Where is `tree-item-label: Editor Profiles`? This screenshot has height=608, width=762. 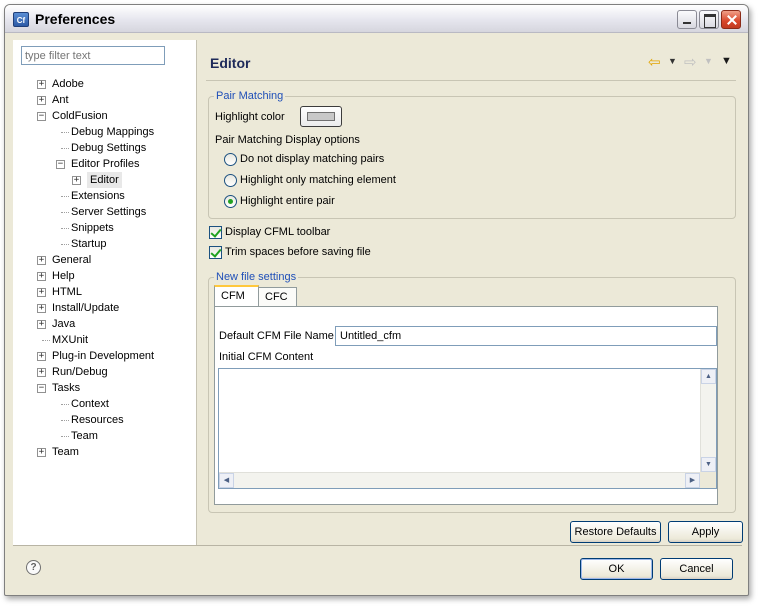 tree-item-label: Editor Profiles is located at coordinates (105, 164).